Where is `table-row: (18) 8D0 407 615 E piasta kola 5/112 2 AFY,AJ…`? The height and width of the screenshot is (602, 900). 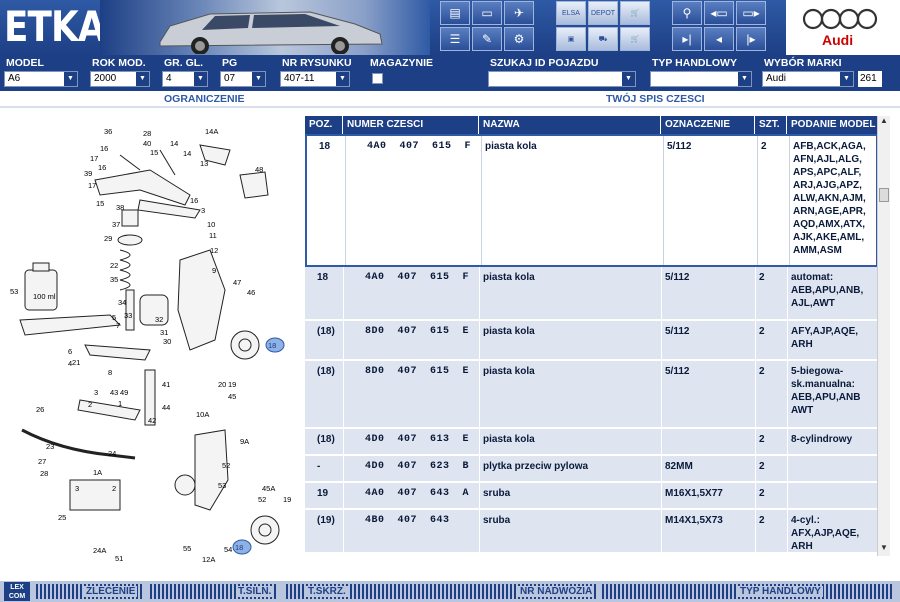 table-row: (18) 8D0 407 615 E piasta kola 5/112 2 AFY,AJ… is located at coordinates (591, 341).